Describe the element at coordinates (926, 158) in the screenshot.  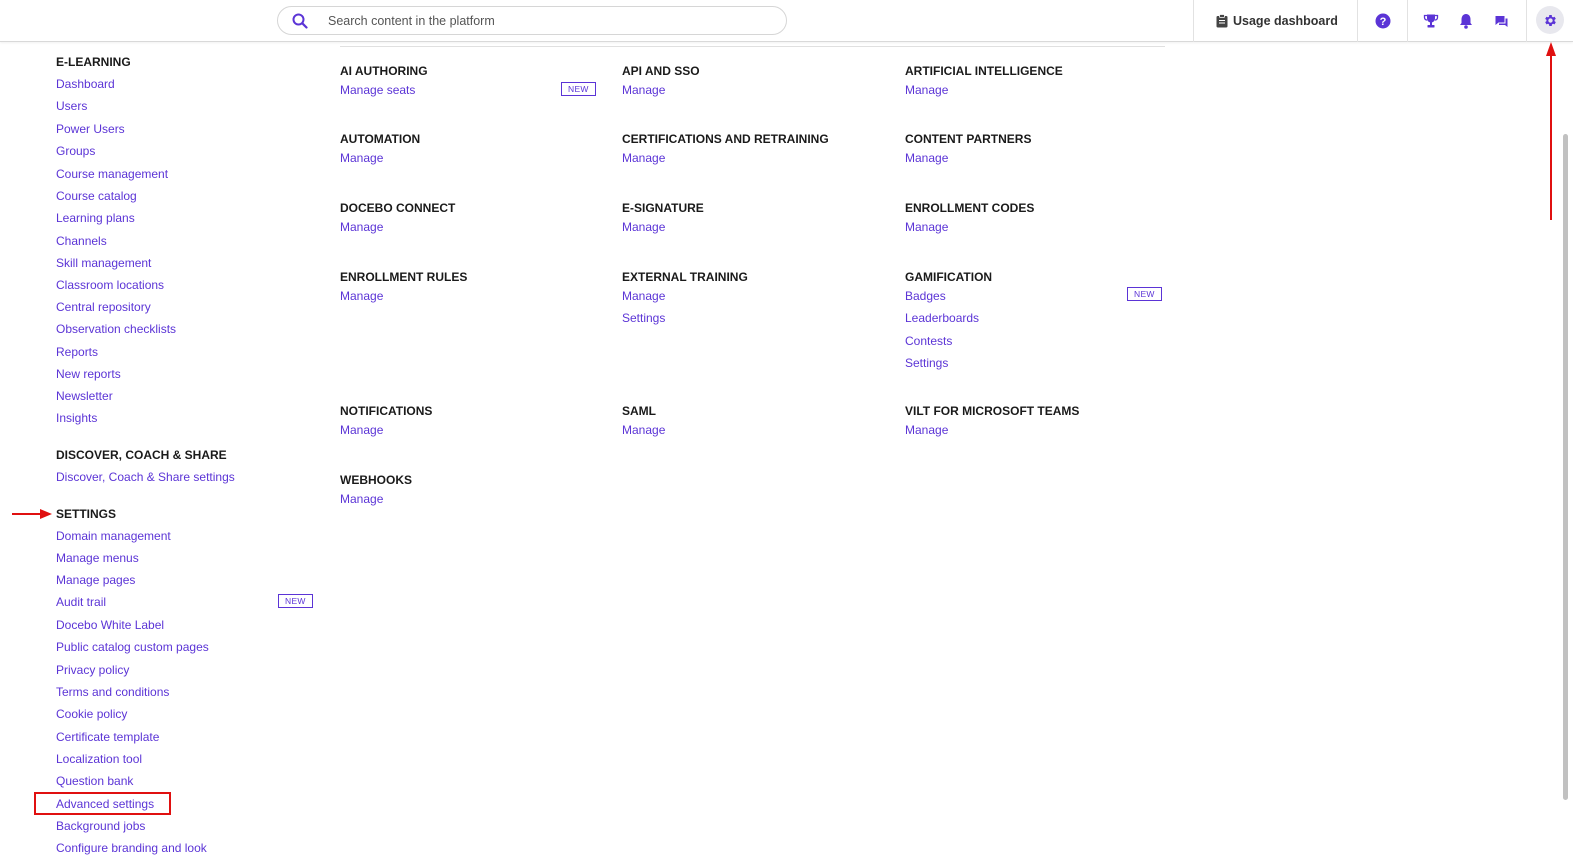
I see `app-link-content-partners-manage: Manage` at that location.